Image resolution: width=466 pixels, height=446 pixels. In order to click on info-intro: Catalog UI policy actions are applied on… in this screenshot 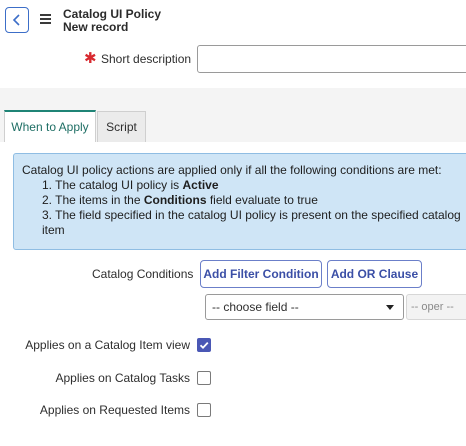, I will do `click(232, 170)`.